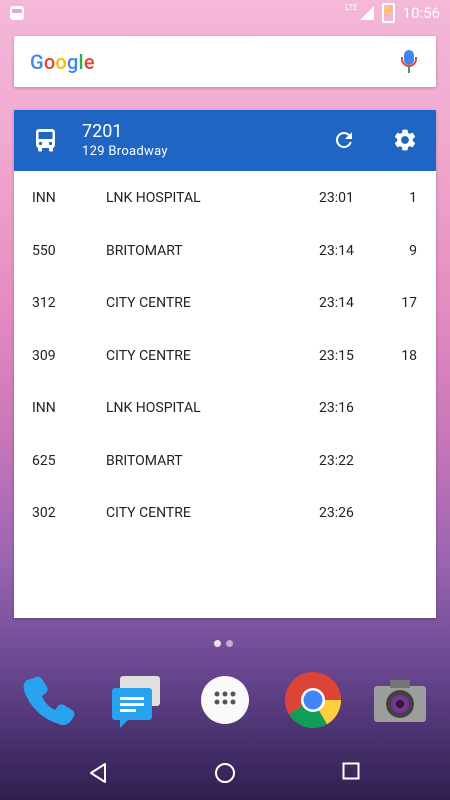 Image resolution: width=450 pixels, height=800 pixels. I want to click on phone-icon, so click(48, 700).